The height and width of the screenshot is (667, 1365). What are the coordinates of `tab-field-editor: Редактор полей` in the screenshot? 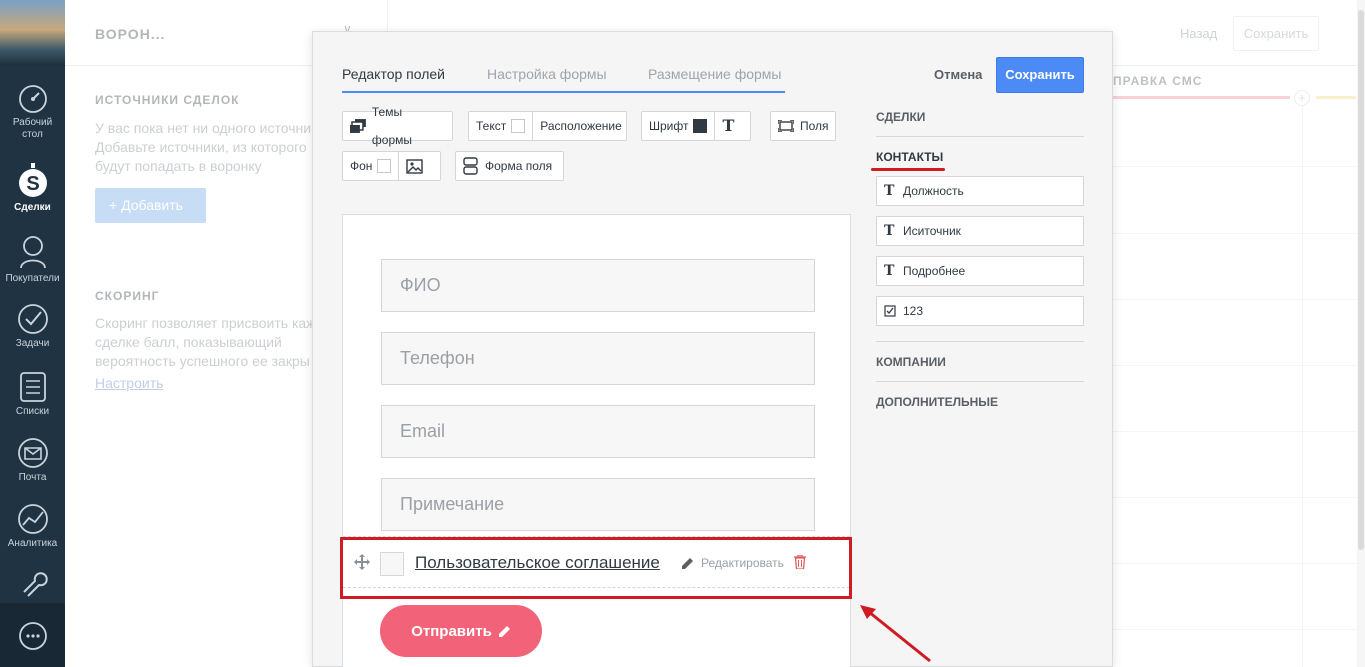 It's located at (393, 74).